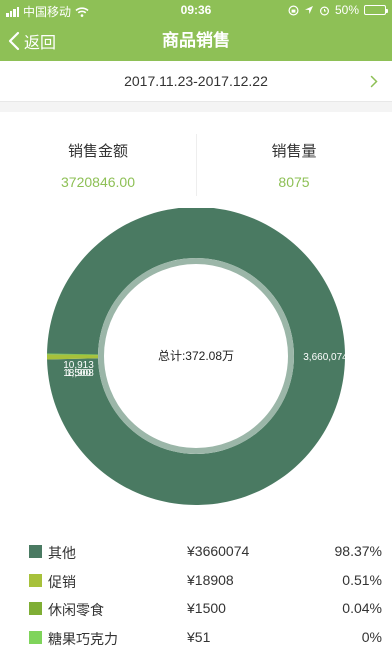  I want to click on battery-icon, so click(376, 10).